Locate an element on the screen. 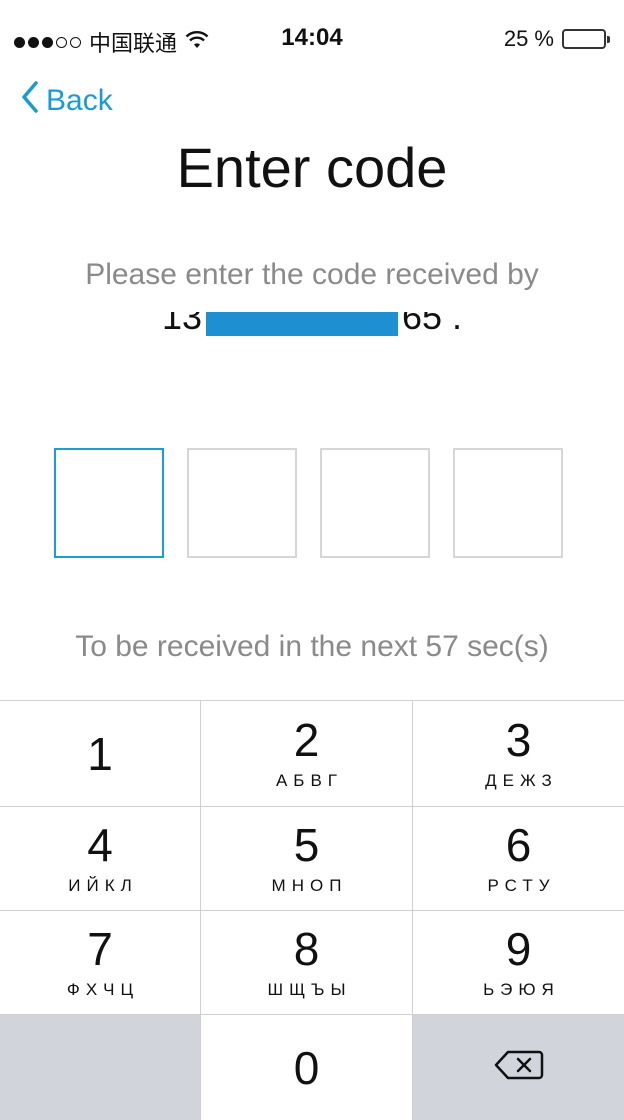 This screenshot has height=1120, width=624. key-digit: 8 is located at coordinates (306, 948).